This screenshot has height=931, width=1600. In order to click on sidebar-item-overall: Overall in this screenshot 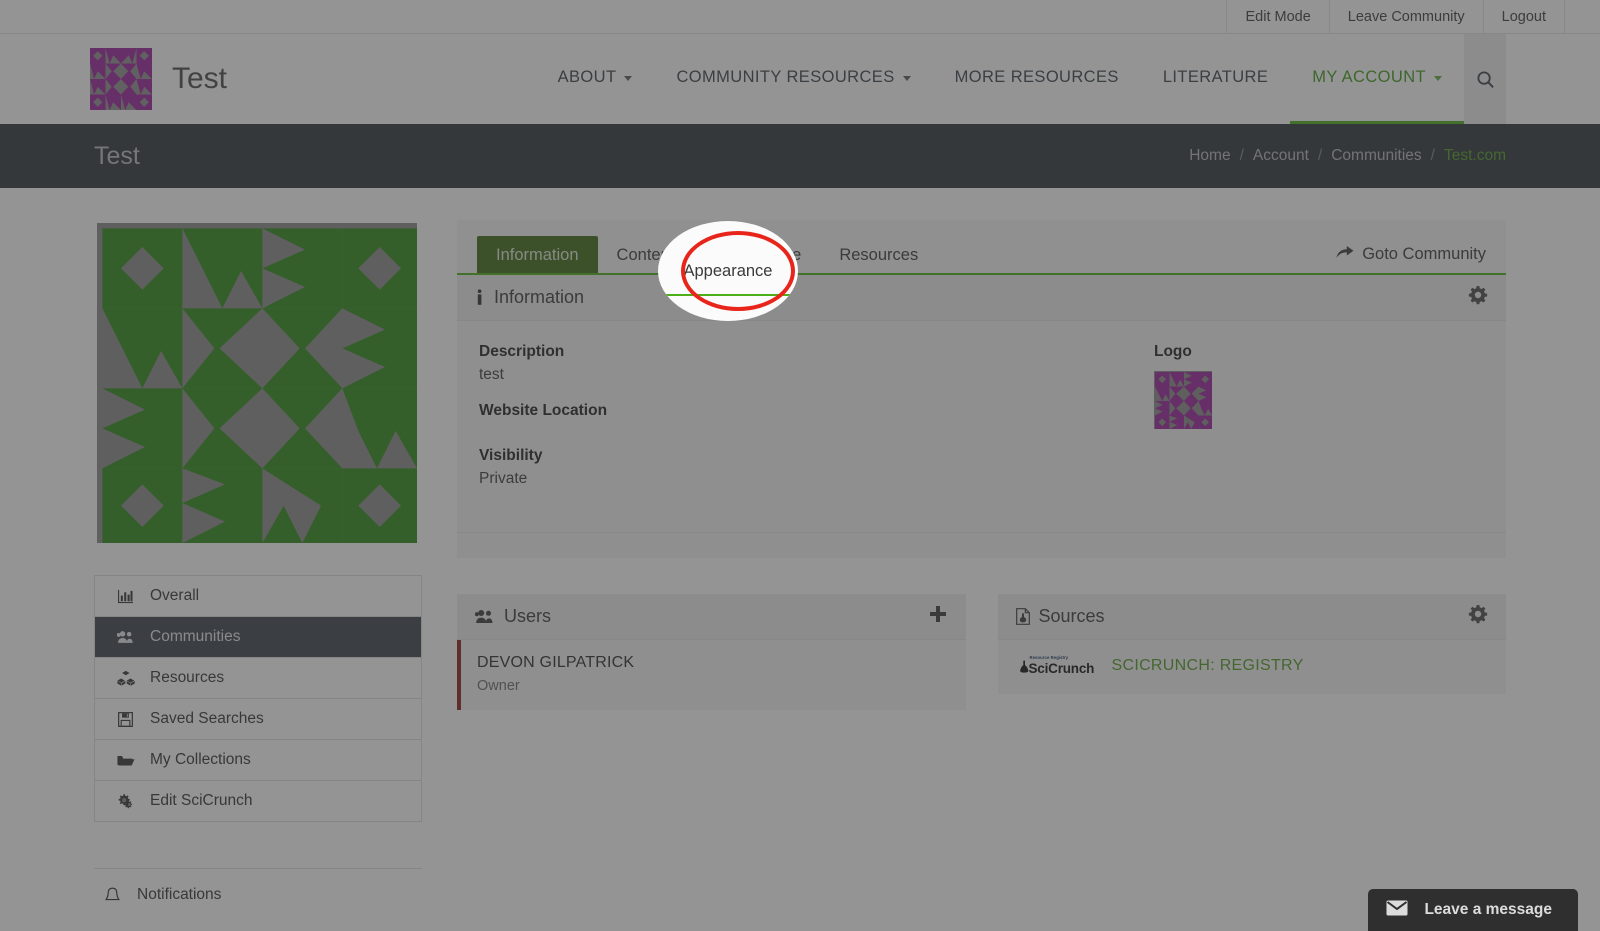, I will do `click(258, 596)`.